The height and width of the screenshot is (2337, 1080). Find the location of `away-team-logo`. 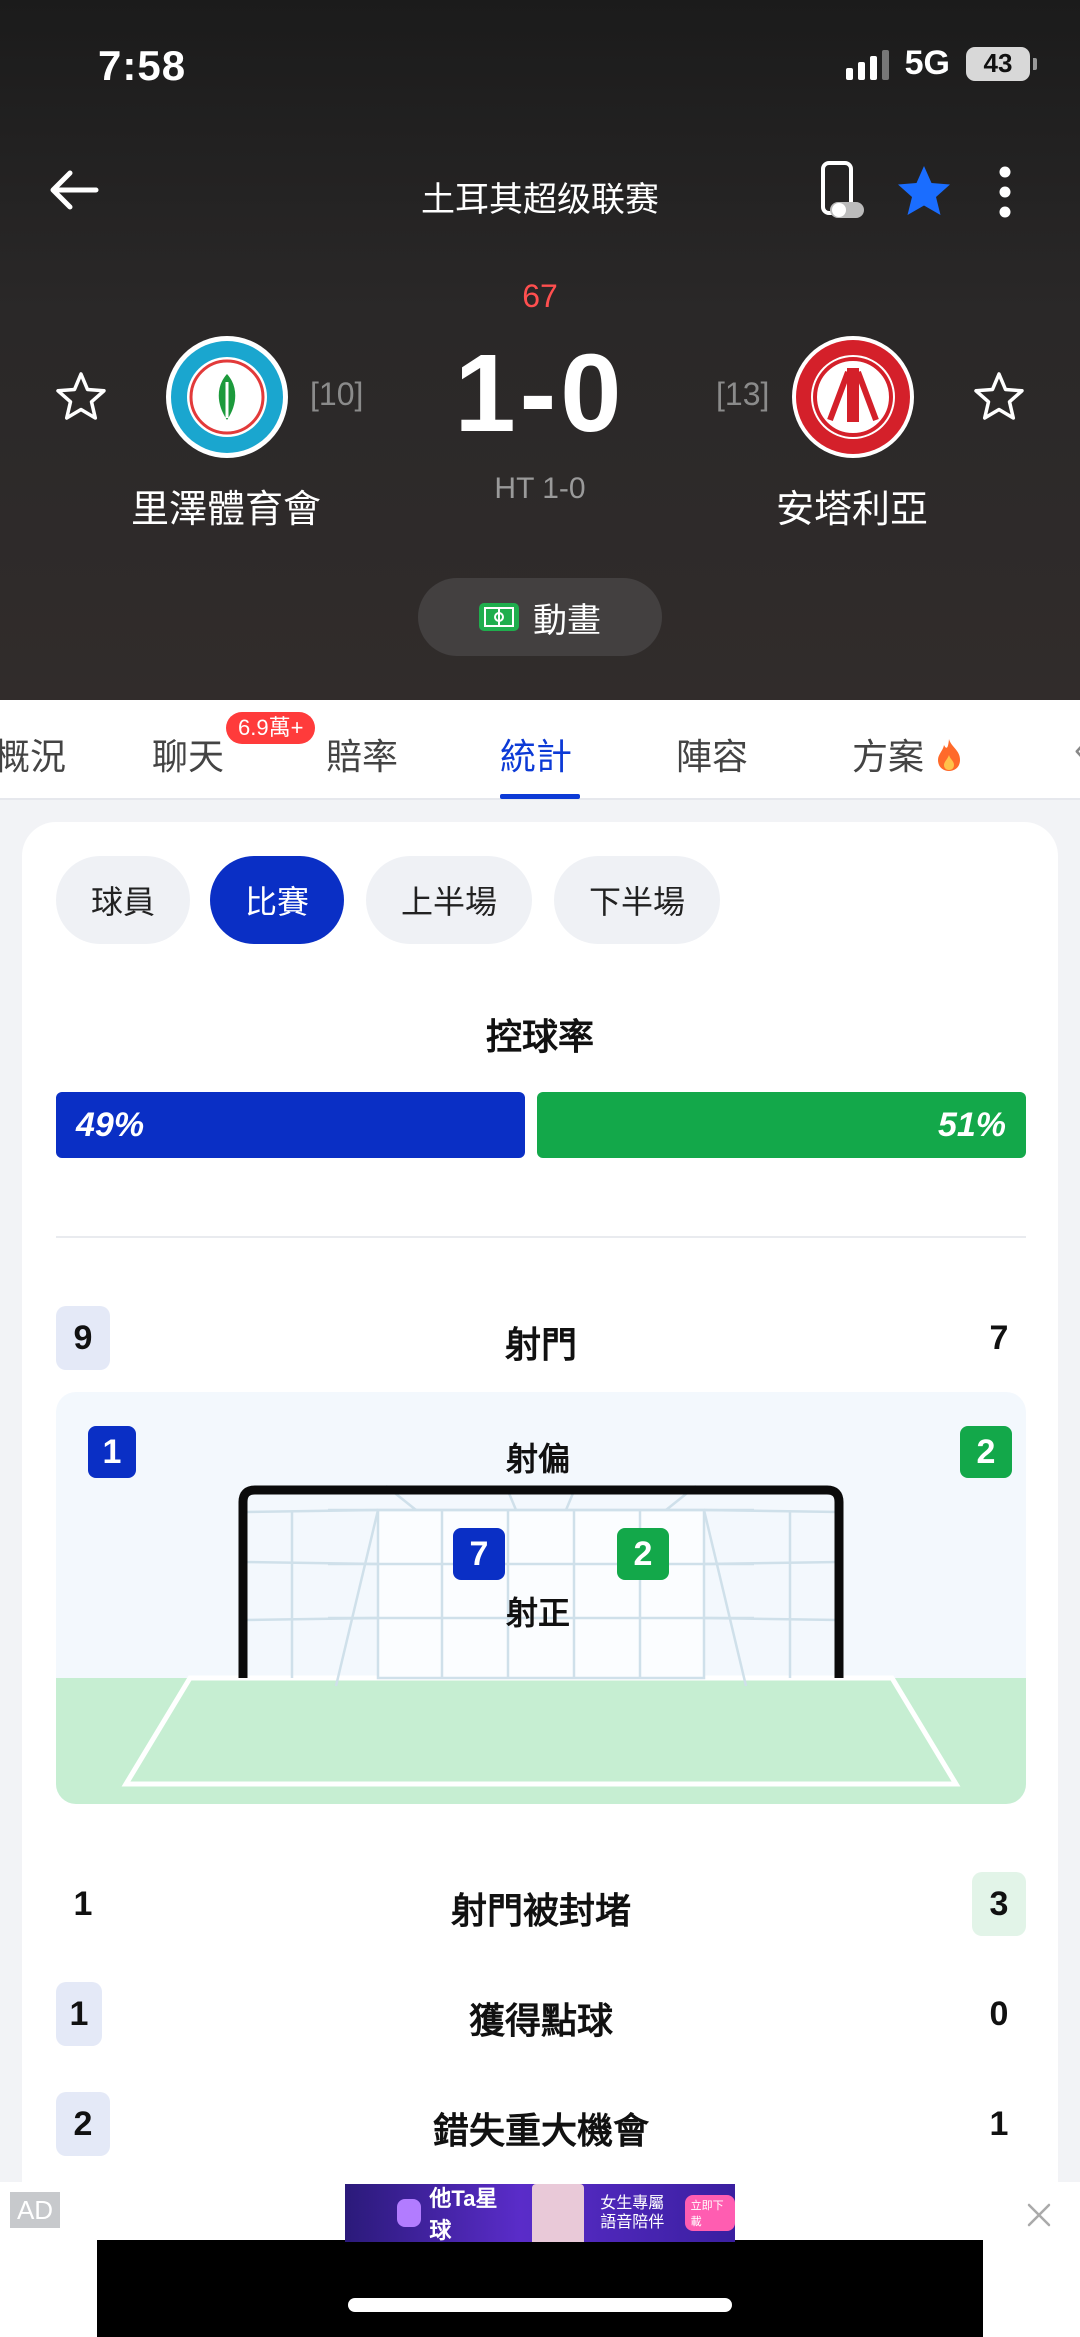

away-team-logo is located at coordinates (853, 397).